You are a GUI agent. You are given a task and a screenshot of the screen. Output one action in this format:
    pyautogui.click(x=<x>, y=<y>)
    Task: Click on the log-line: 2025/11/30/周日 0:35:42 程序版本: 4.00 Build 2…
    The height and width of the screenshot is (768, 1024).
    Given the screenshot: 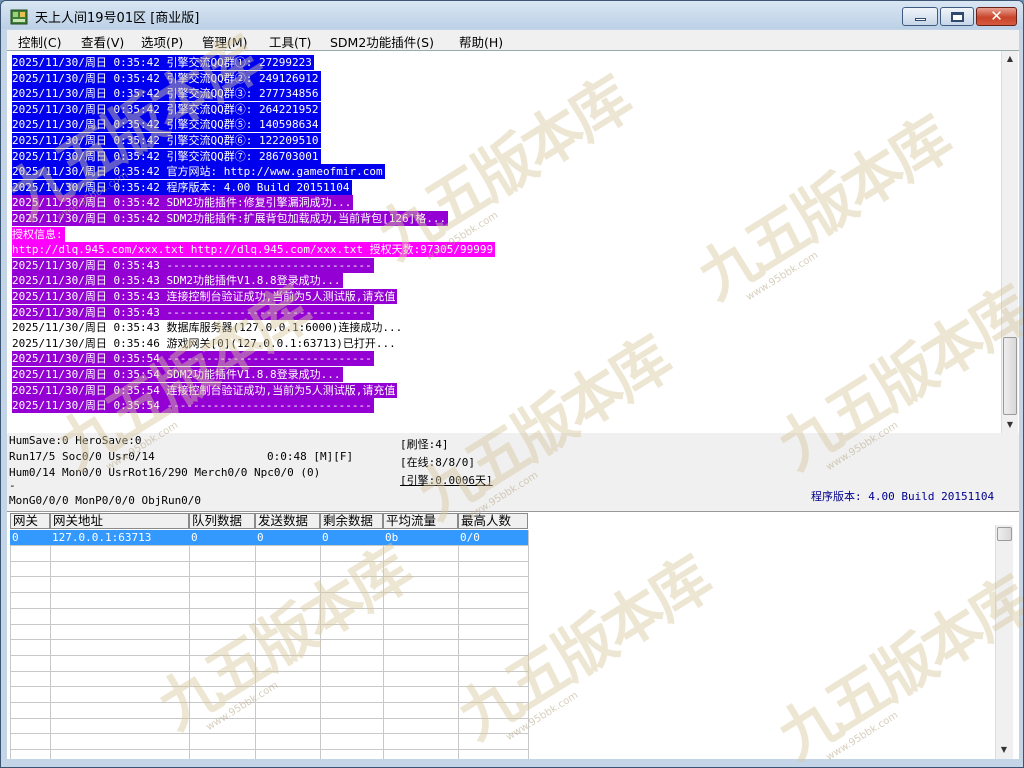 What is the action you would take?
    pyautogui.click(x=182, y=187)
    